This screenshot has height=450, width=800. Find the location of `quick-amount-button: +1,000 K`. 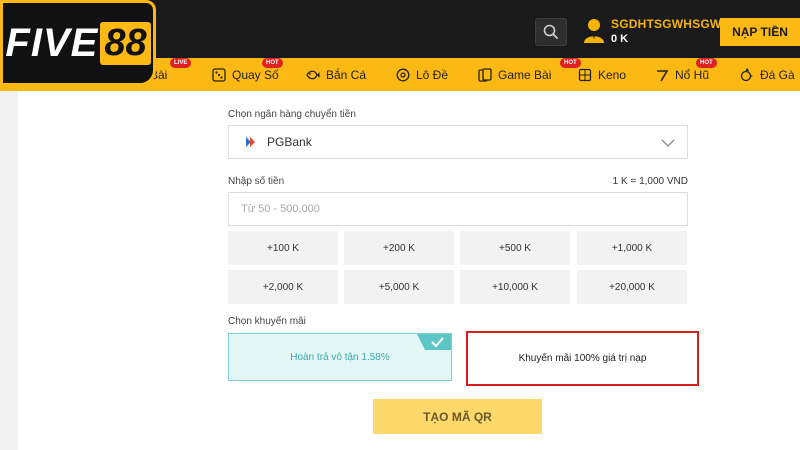

quick-amount-button: +1,000 K is located at coordinates (632, 248).